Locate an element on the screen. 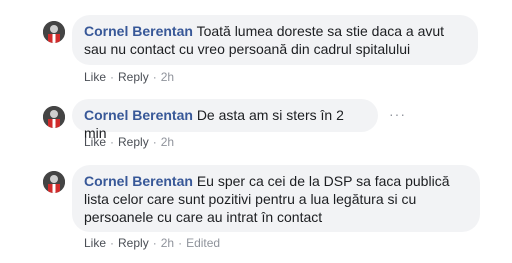  comment-text: Eu sper ca cei de la DSP sa faca publică is located at coordinates (323, 181).